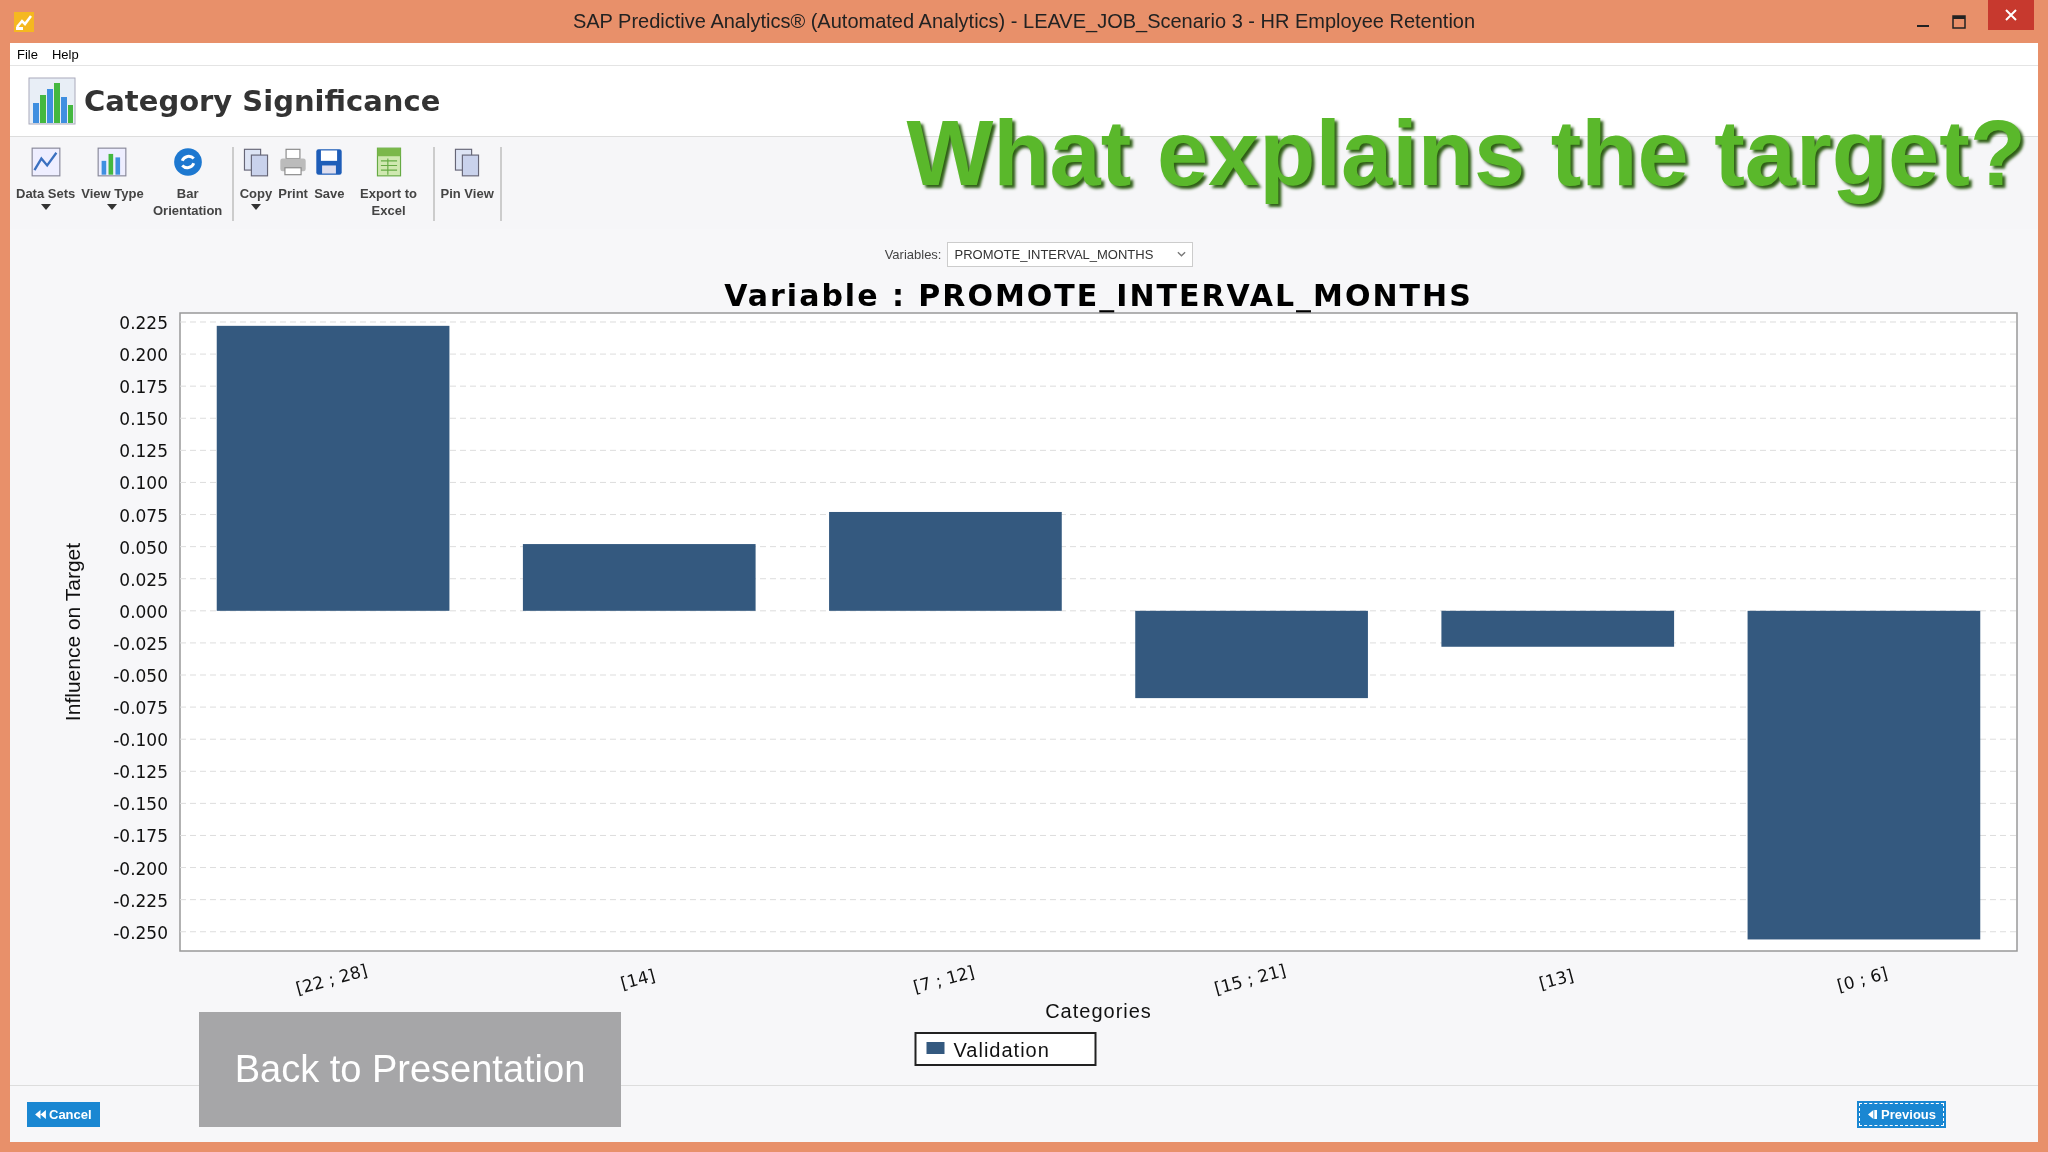 The image size is (2048, 1152). What do you see at coordinates (143, 579) in the screenshot?
I see `y-tick-label: 0.025` at bounding box center [143, 579].